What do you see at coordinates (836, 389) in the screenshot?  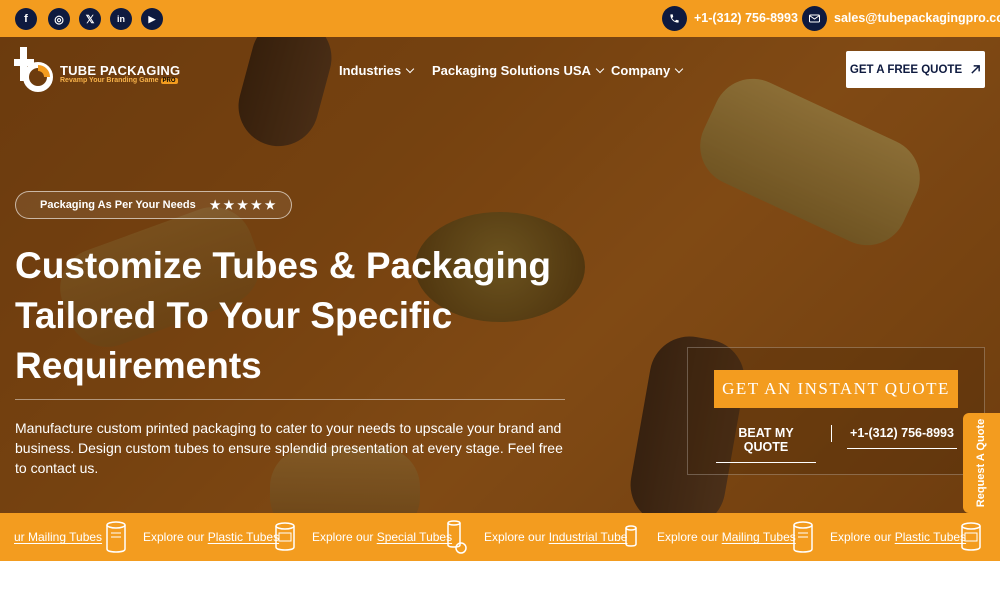 I see `instant-quote-button: GET AN INSTANT QUOTE` at bounding box center [836, 389].